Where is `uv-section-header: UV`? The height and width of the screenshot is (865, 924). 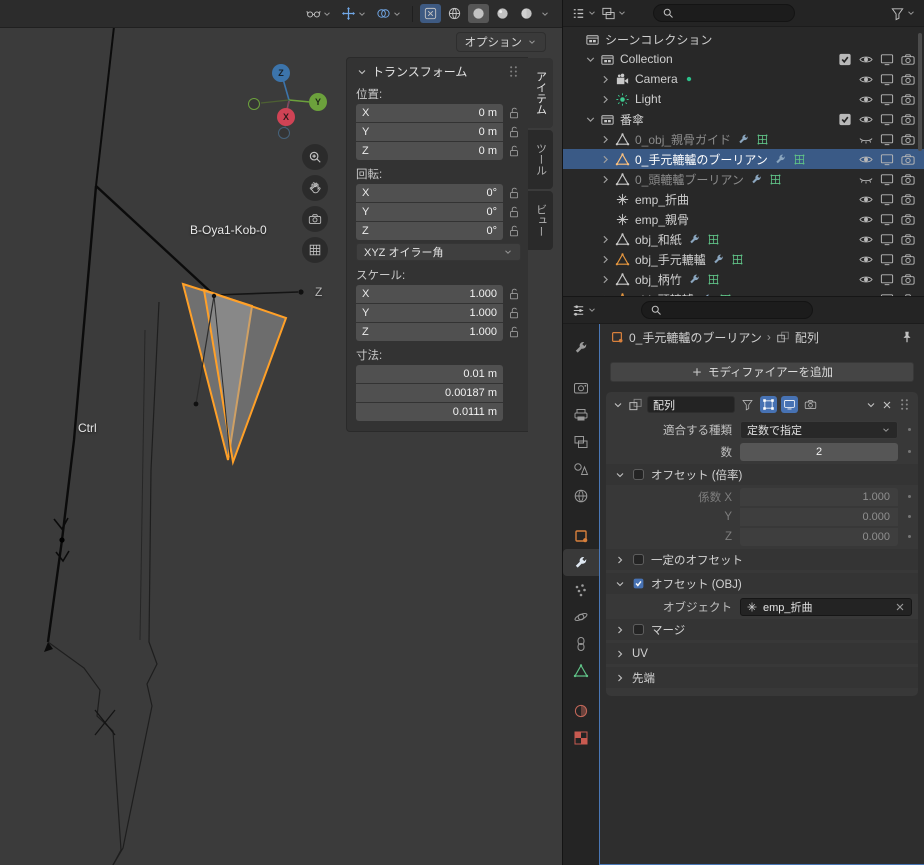 uv-section-header: UV is located at coordinates (762, 653).